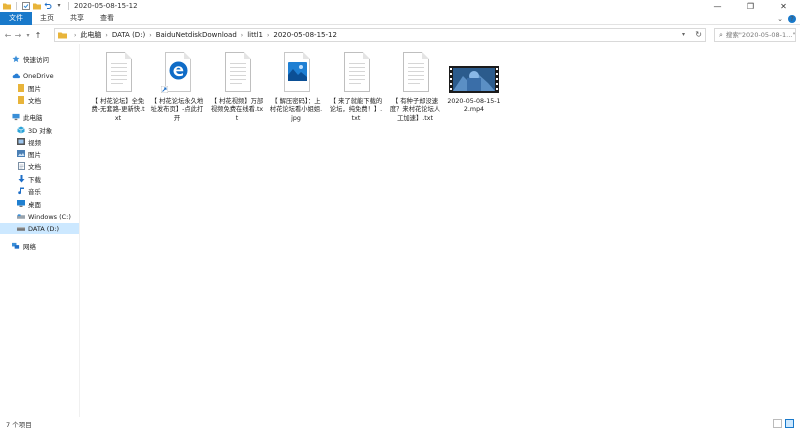 This screenshot has width=800, height=430. I want to click on minimize-button: —, so click(717, 6).